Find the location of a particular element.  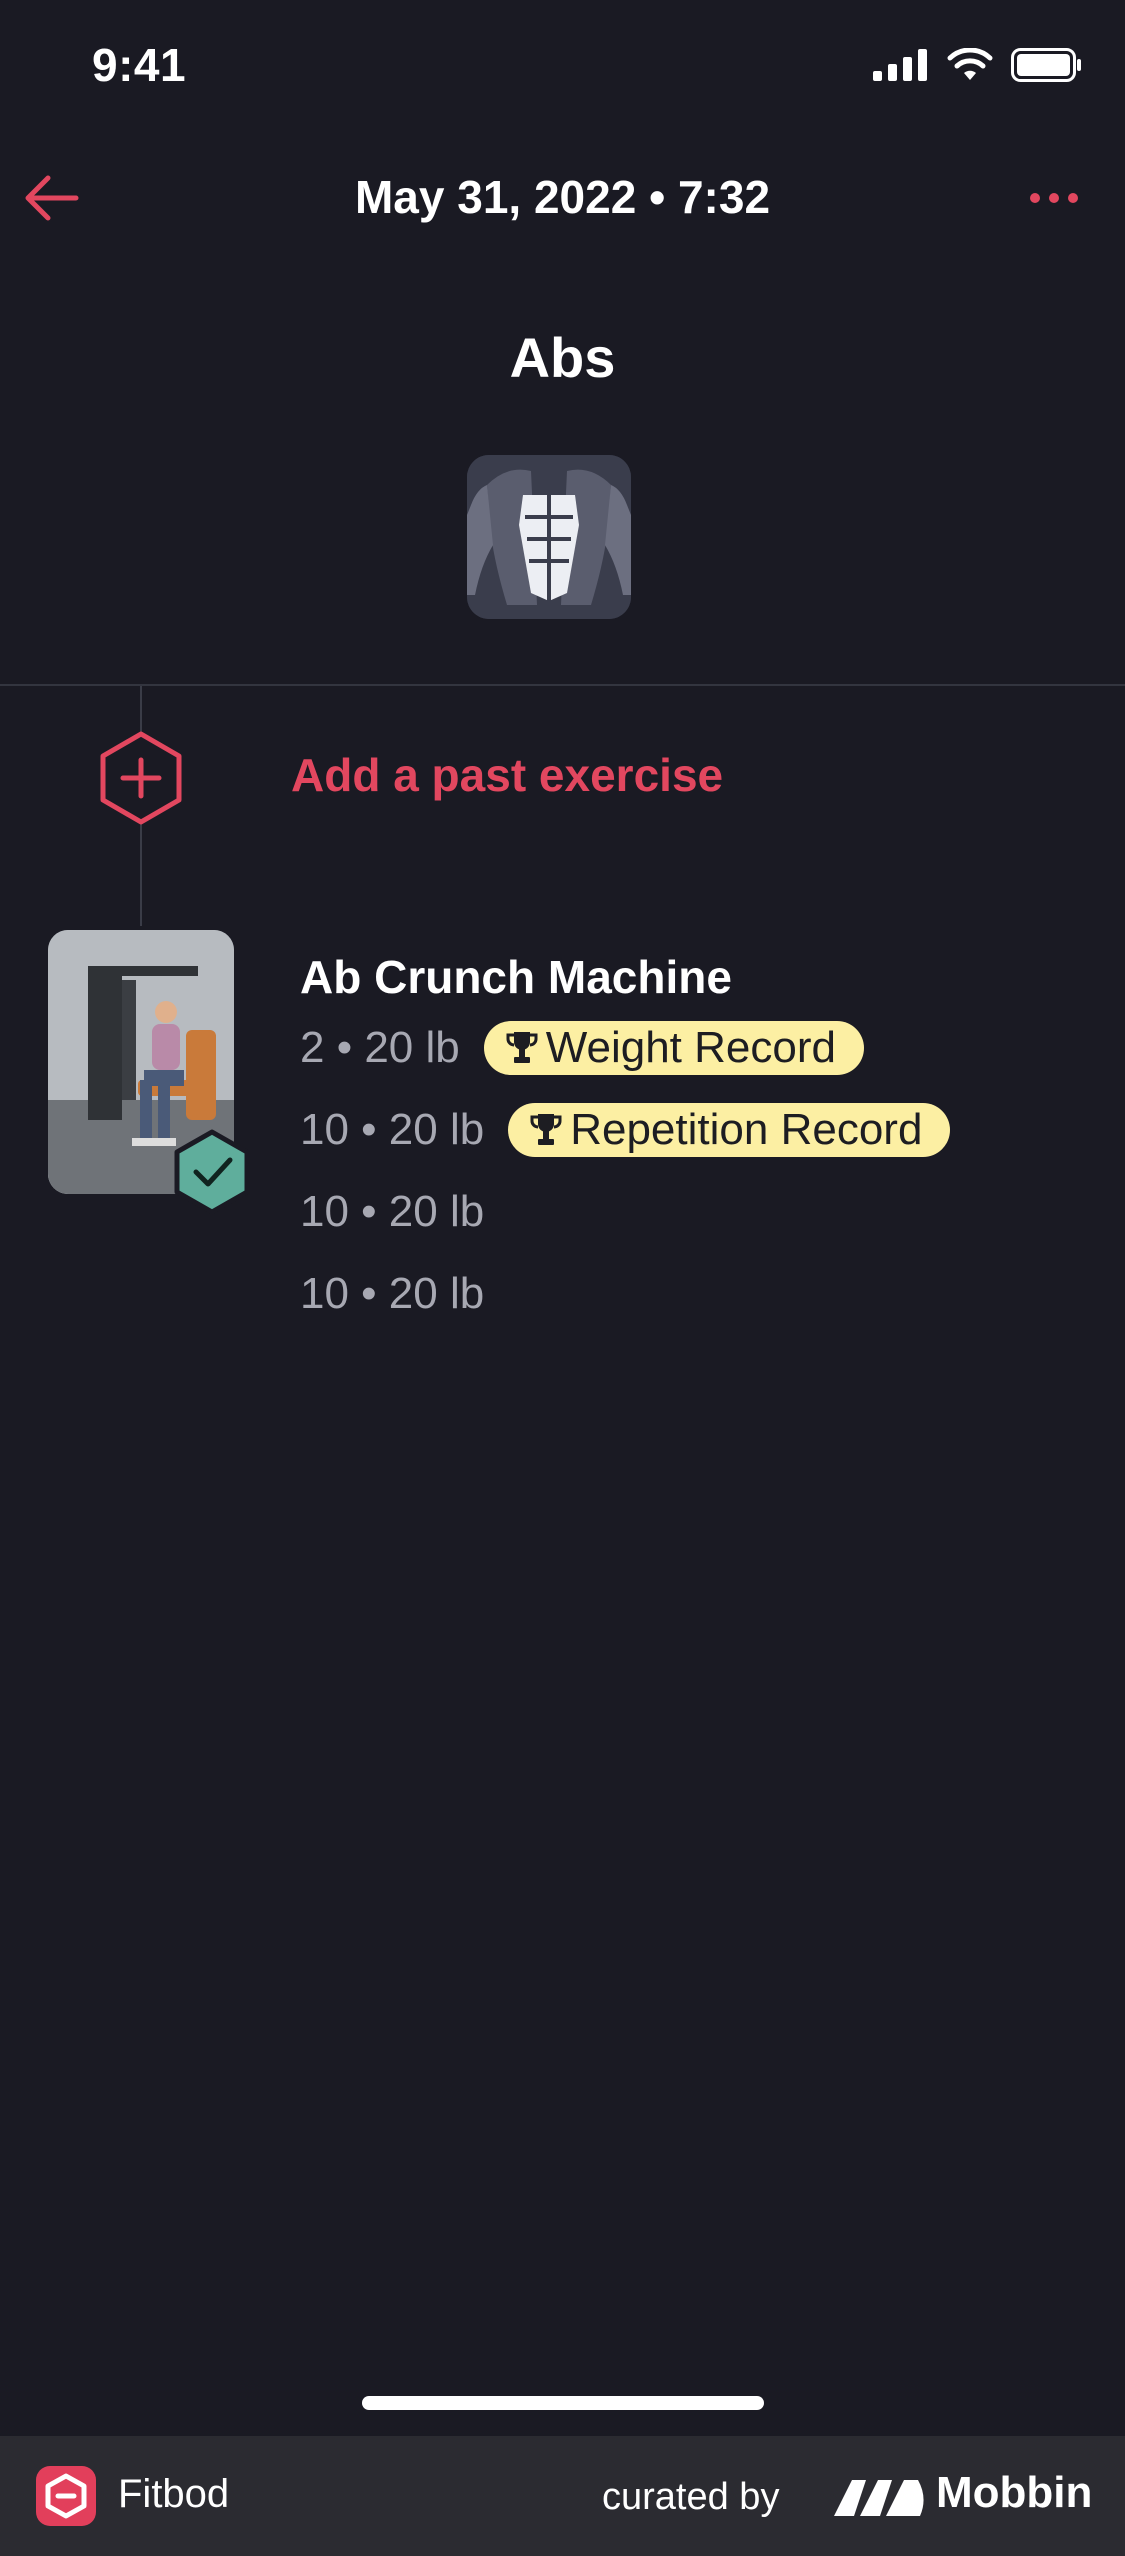

record-badge-label: Weight Record is located at coordinates (690, 1047).